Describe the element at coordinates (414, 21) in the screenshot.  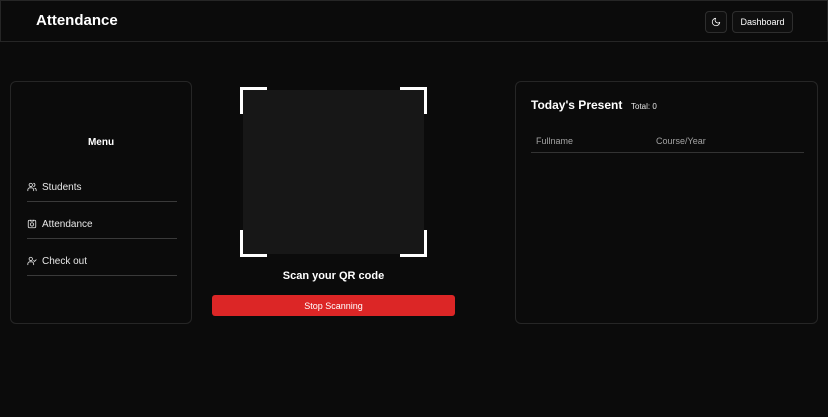
I see `top-bar: Attendance Dashboard` at that location.